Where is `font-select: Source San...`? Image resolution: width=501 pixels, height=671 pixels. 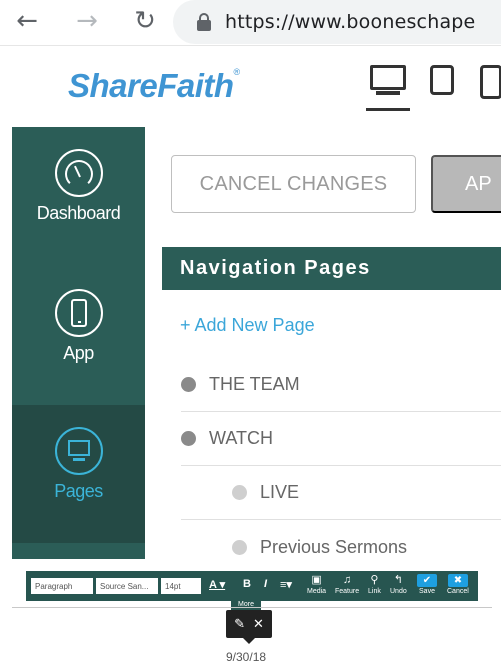
font-select: Source San... is located at coordinates (127, 586).